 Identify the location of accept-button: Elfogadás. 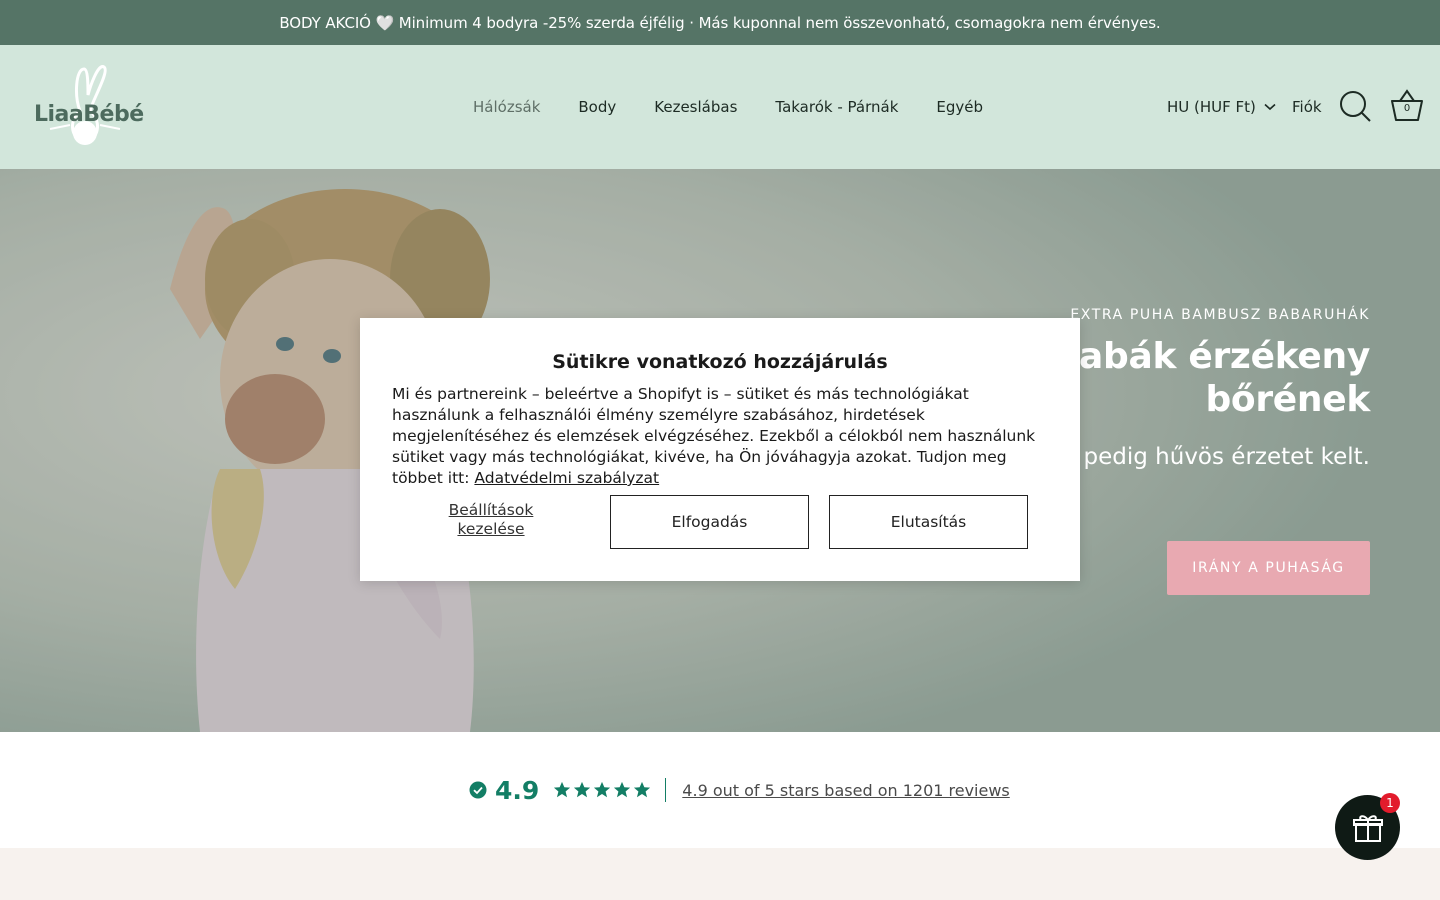
(709, 522).